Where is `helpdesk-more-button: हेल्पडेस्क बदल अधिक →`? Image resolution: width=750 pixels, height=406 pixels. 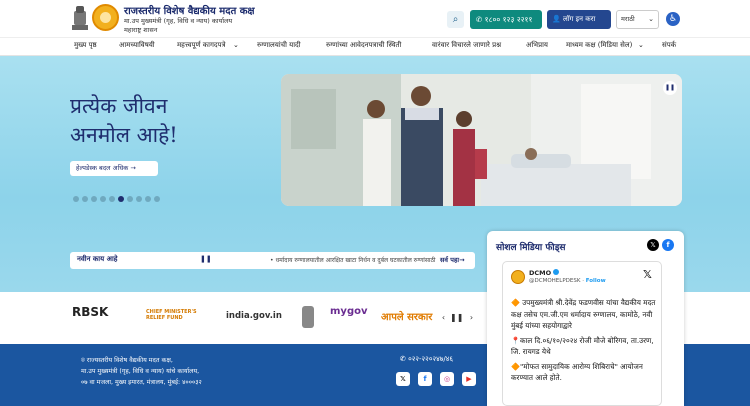 helpdesk-more-button: हेल्पडेस्क बदल अधिक → is located at coordinates (114, 168).